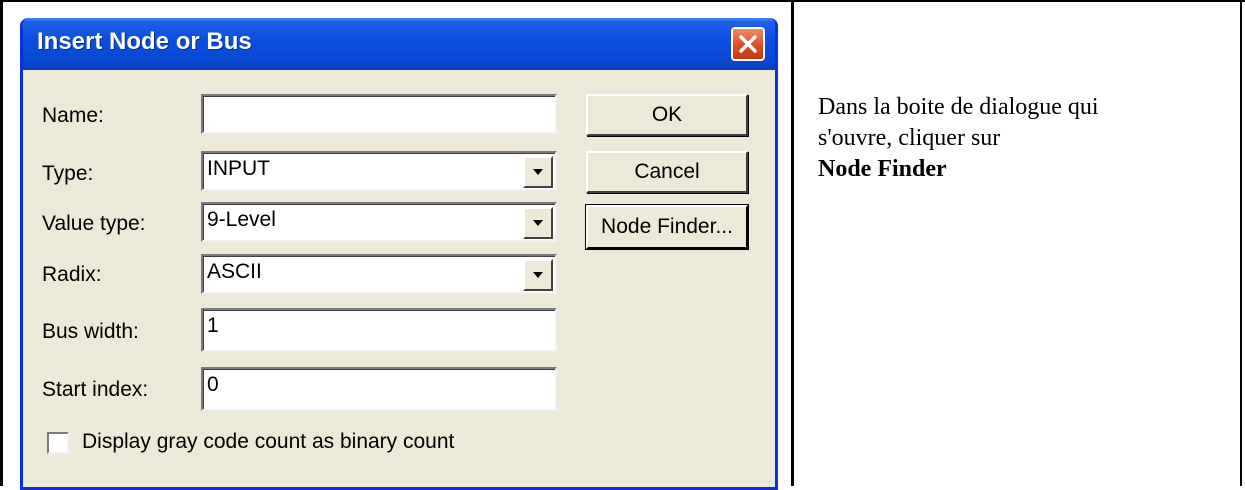  I want to click on value-type-select: 9-Level, so click(379, 222).